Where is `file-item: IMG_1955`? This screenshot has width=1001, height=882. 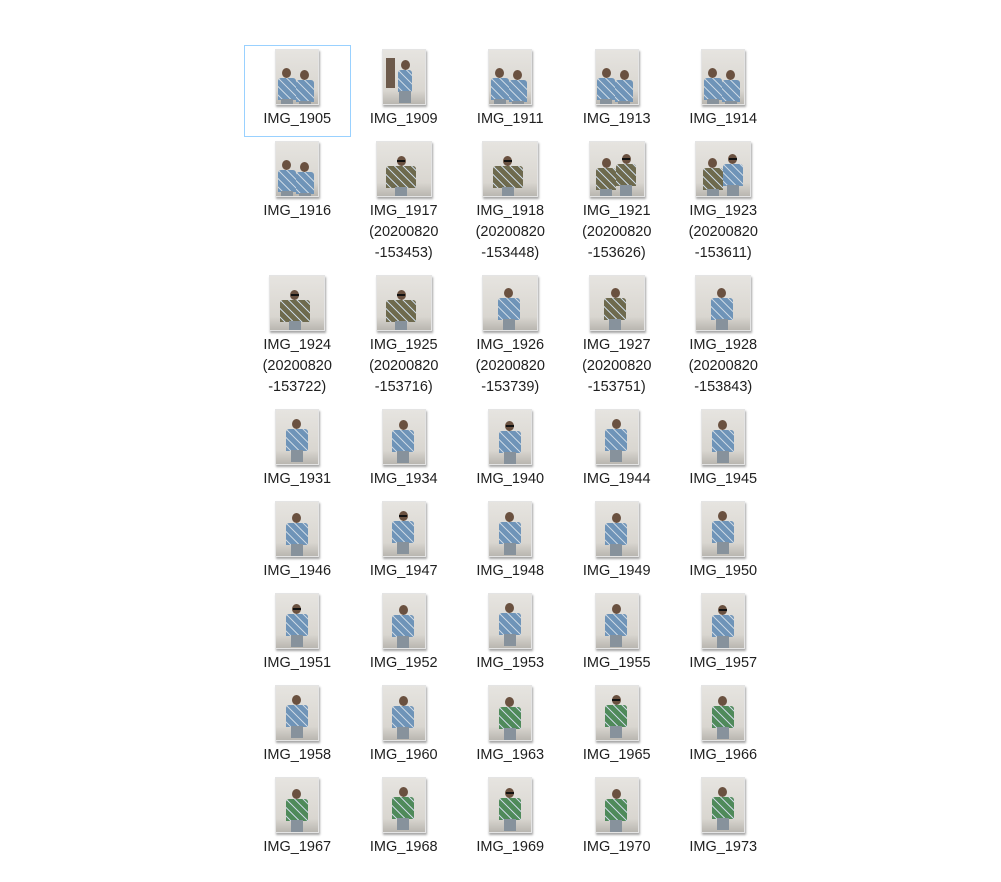
file-item: IMG_1955 is located at coordinates (617, 635).